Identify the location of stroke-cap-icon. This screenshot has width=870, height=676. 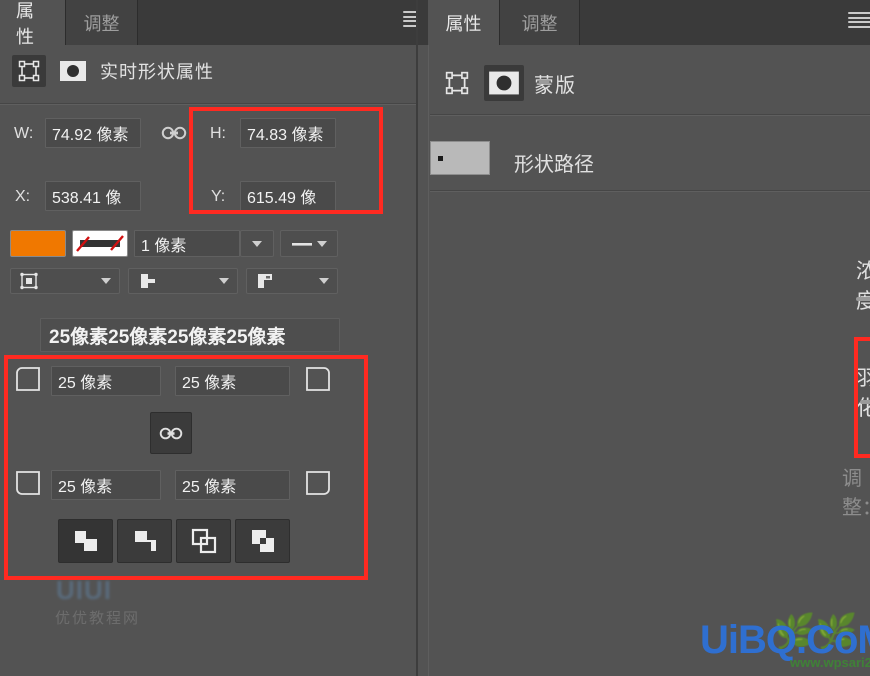
(148, 281).